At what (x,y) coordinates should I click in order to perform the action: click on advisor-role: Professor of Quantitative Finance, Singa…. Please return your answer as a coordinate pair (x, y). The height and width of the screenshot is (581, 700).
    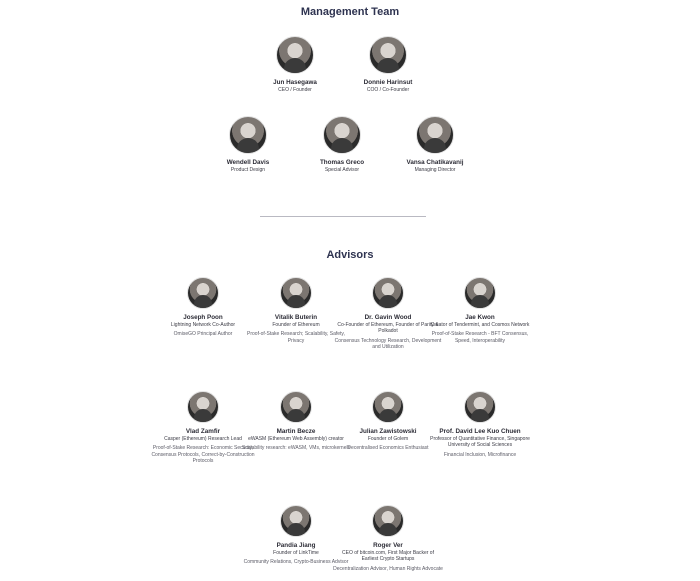
    Looking at the image, I should click on (480, 442).